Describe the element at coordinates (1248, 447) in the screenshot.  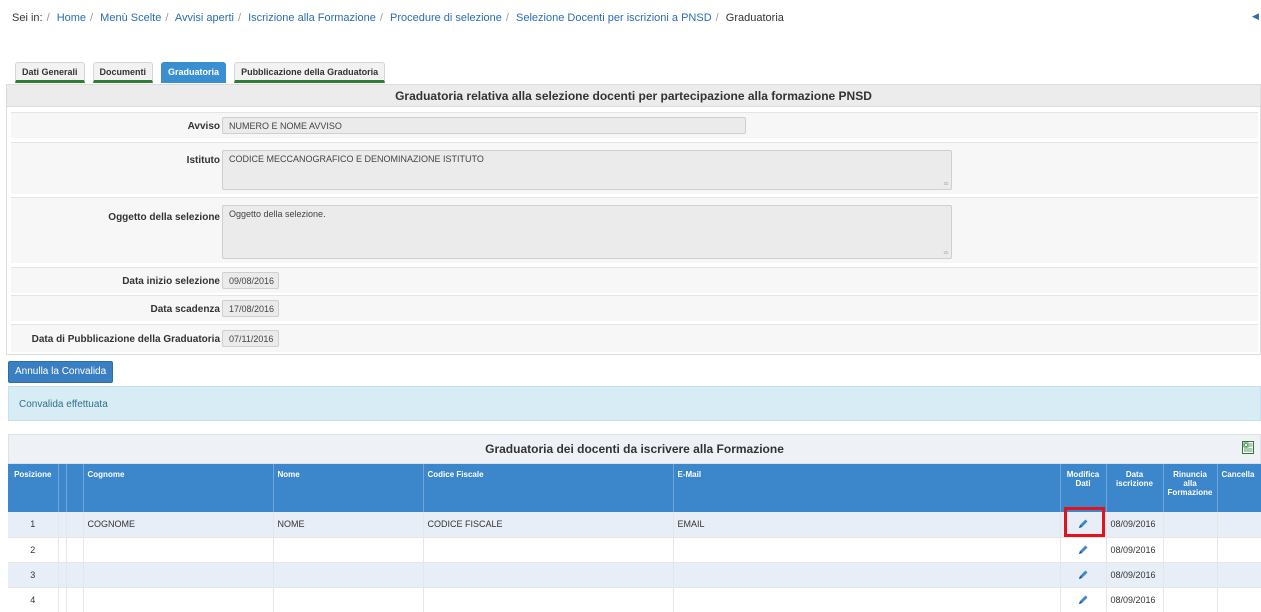
I see `excel-export-icon` at that location.